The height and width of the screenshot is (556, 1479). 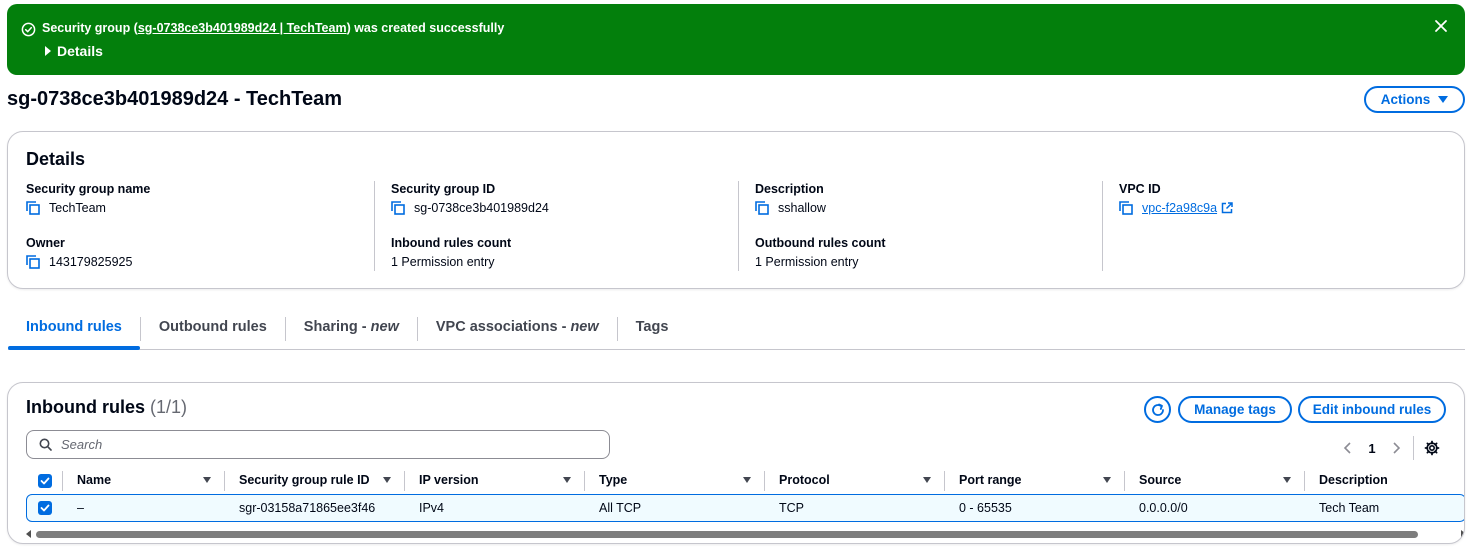 I want to click on search-box, so click(x=318, y=444).